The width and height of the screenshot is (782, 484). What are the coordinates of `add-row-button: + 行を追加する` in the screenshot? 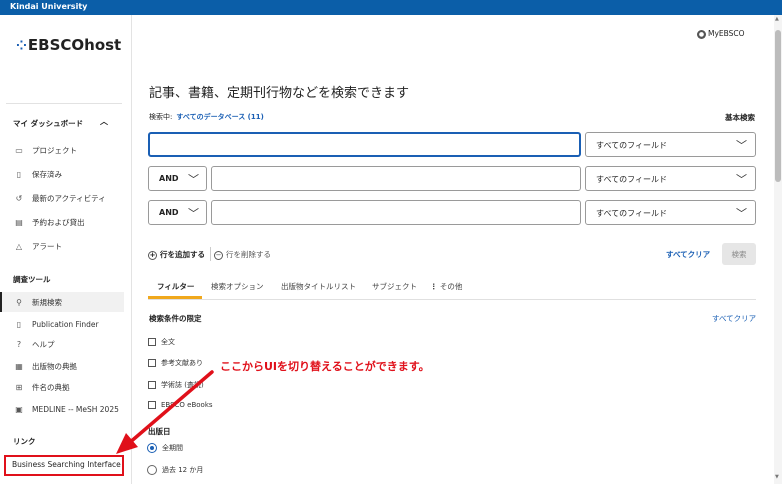 It's located at (176, 254).